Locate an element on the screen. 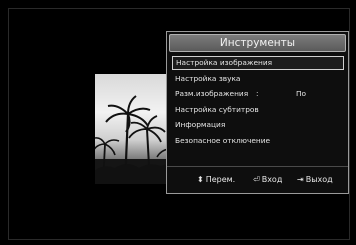 This screenshot has height=245, width=356. menu-item-subtitle-settings: Настройка субтитров is located at coordinates (258, 110).